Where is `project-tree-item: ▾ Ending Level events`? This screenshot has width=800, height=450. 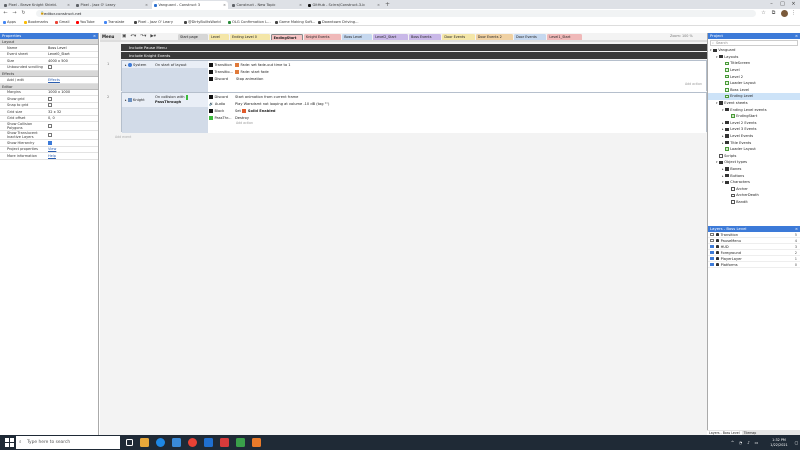
project-tree-item: ▾ Ending Level events is located at coordinates (754, 109).